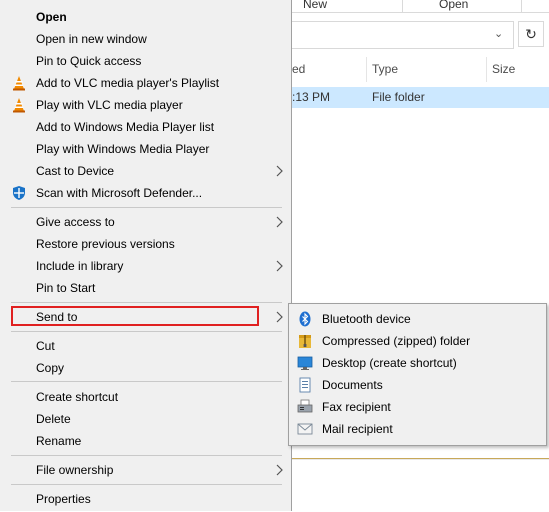 The height and width of the screenshot is (512, 549). Describe the element at coordinates (105, 244) in the screenshot. I see `menu-item-label: Restore previous versions` at that location.